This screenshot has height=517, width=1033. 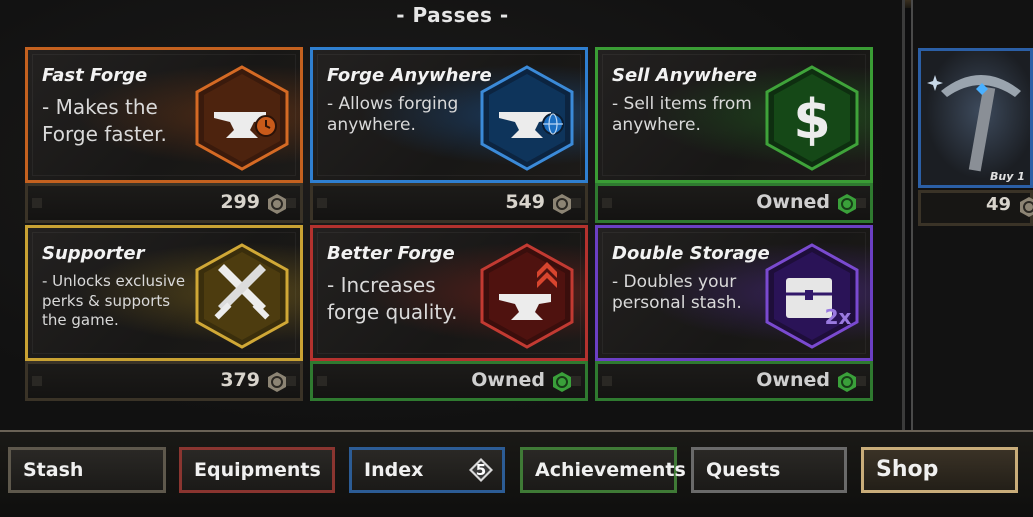 I want to click on nav-label: Equipments, so click(x=257, y=470).